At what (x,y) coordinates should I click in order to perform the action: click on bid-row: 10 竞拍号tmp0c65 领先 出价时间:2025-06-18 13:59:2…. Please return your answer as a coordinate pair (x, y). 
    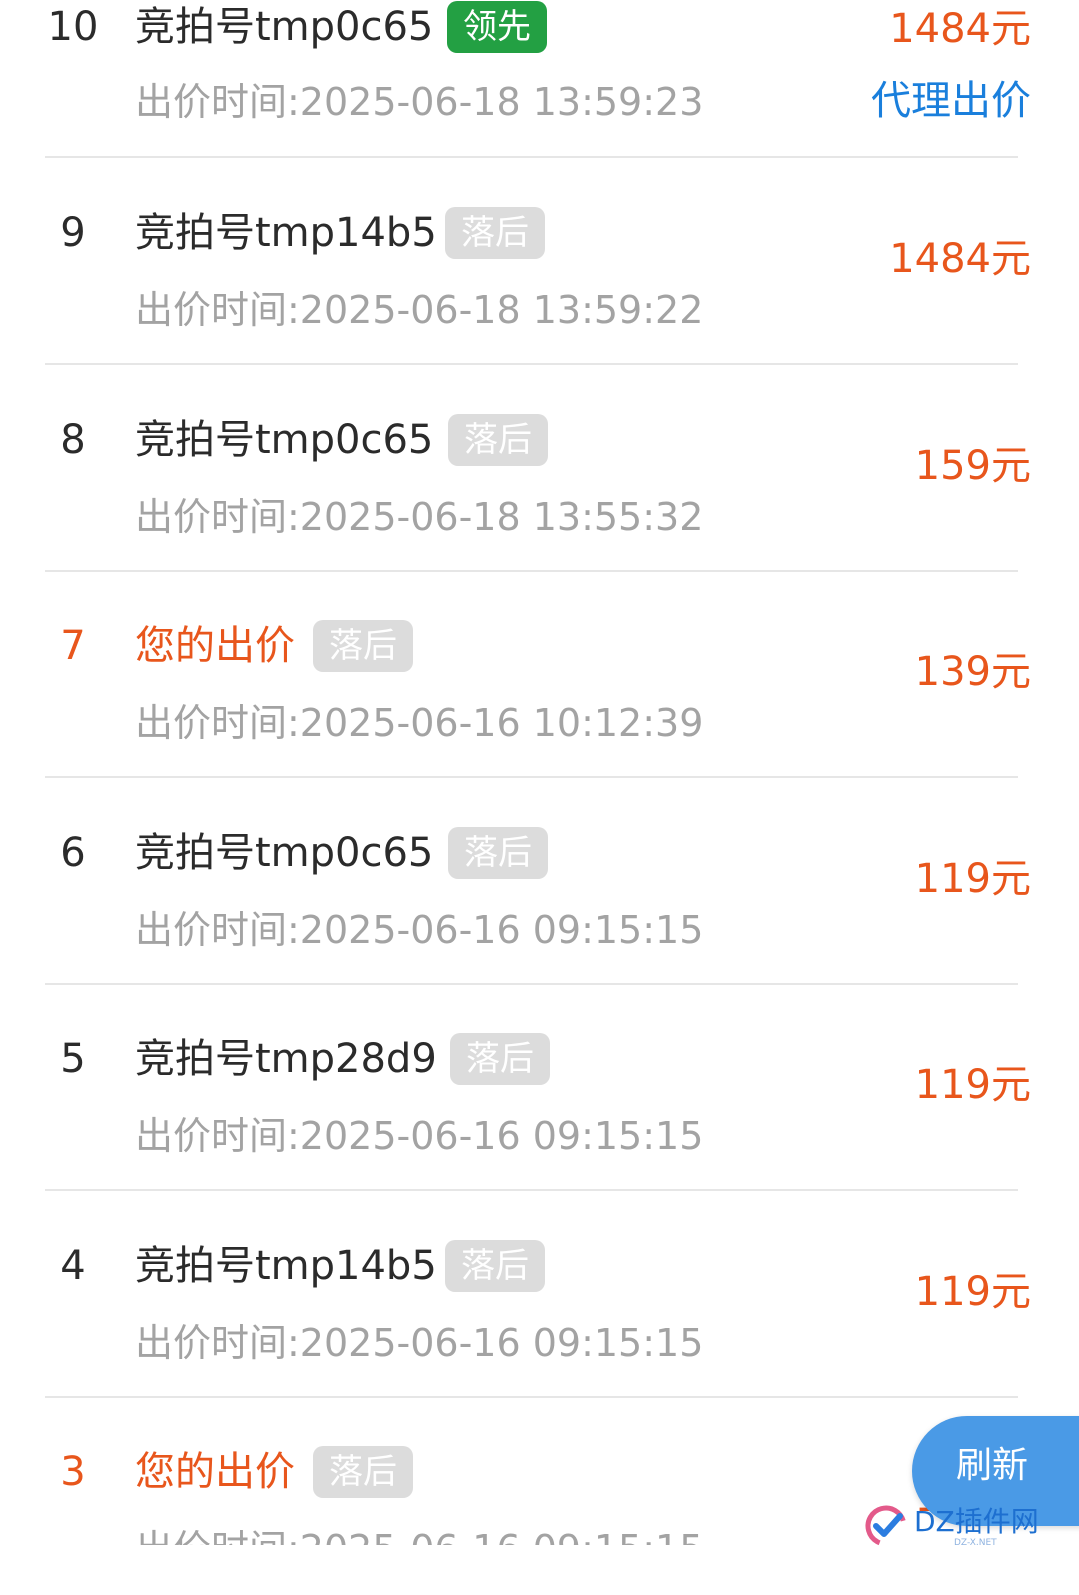
    Looking at the image, I should click on (539, 93).